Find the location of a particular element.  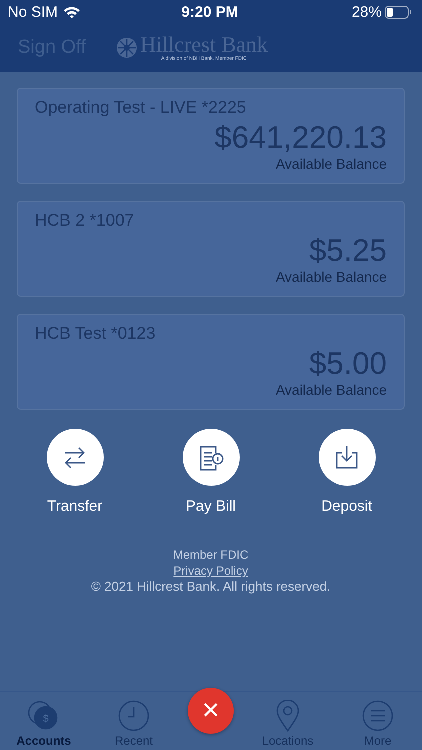

accounts-tab: $ Accounts is located at coordinates (44, 724).